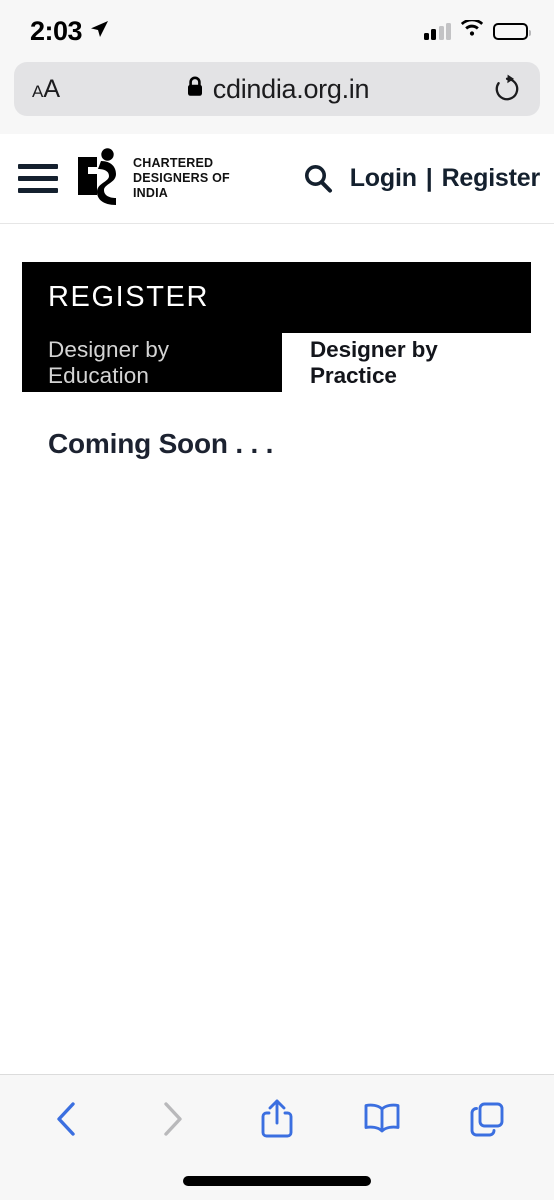 This screenshot has height=1200, width=554. I want to click on back-chevron-icon, so click(67, 1119).